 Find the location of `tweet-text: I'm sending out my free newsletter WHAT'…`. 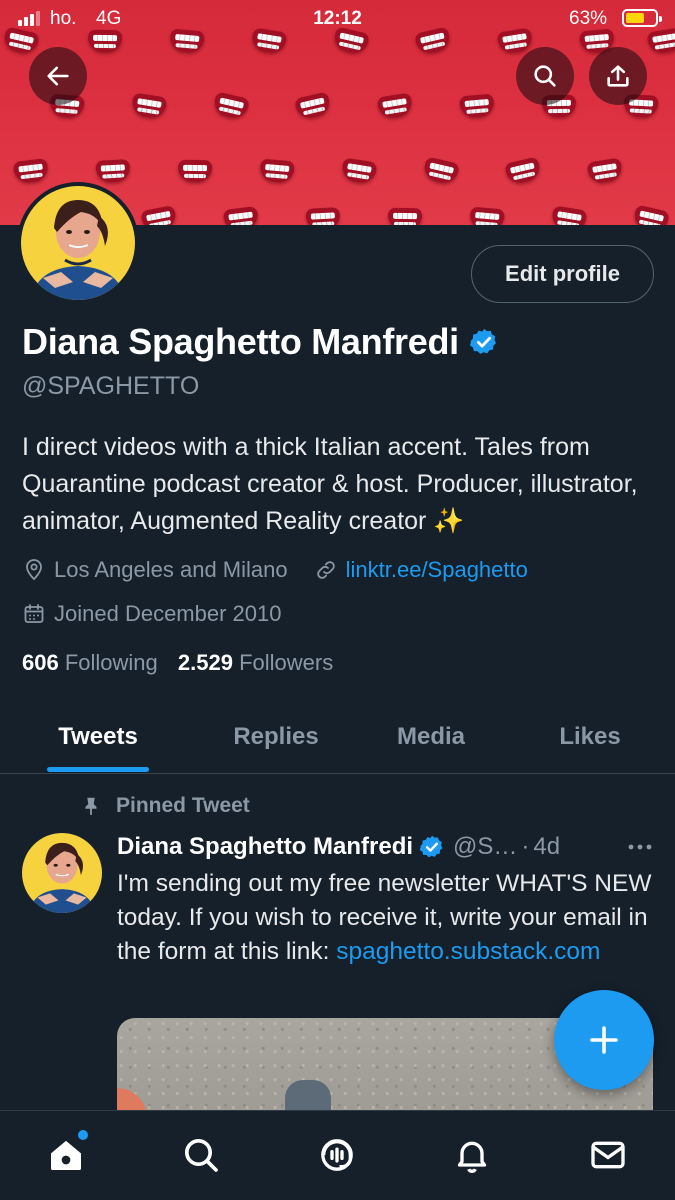

tweet-text: I'm sending out my free newsletter WHAT'… is located at coordinates (387, 918).